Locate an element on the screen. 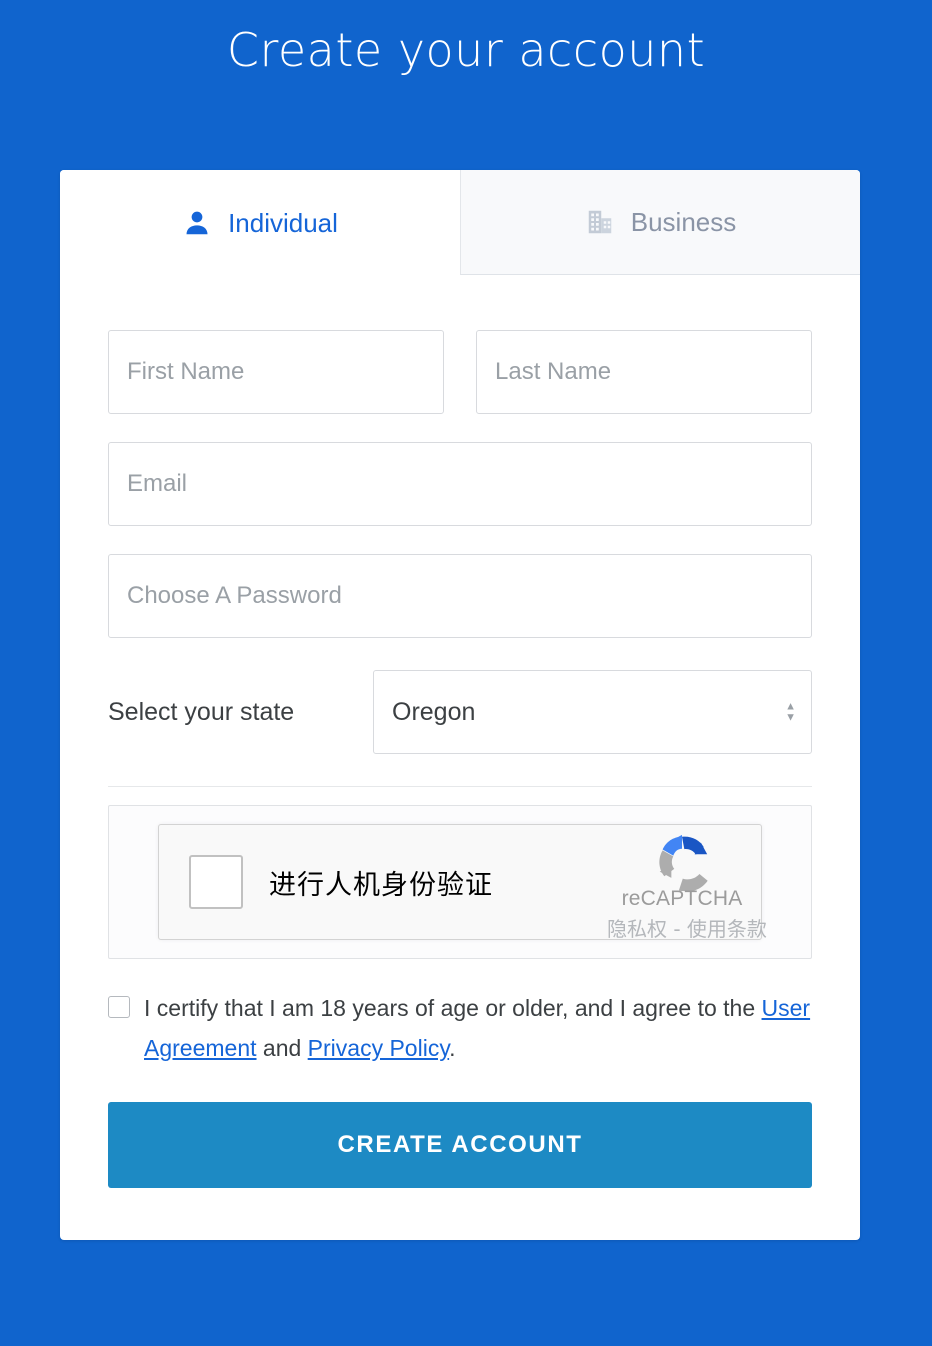 The image size is (932, 1346). certify-checkbox is located at coordinates (119, 1007).